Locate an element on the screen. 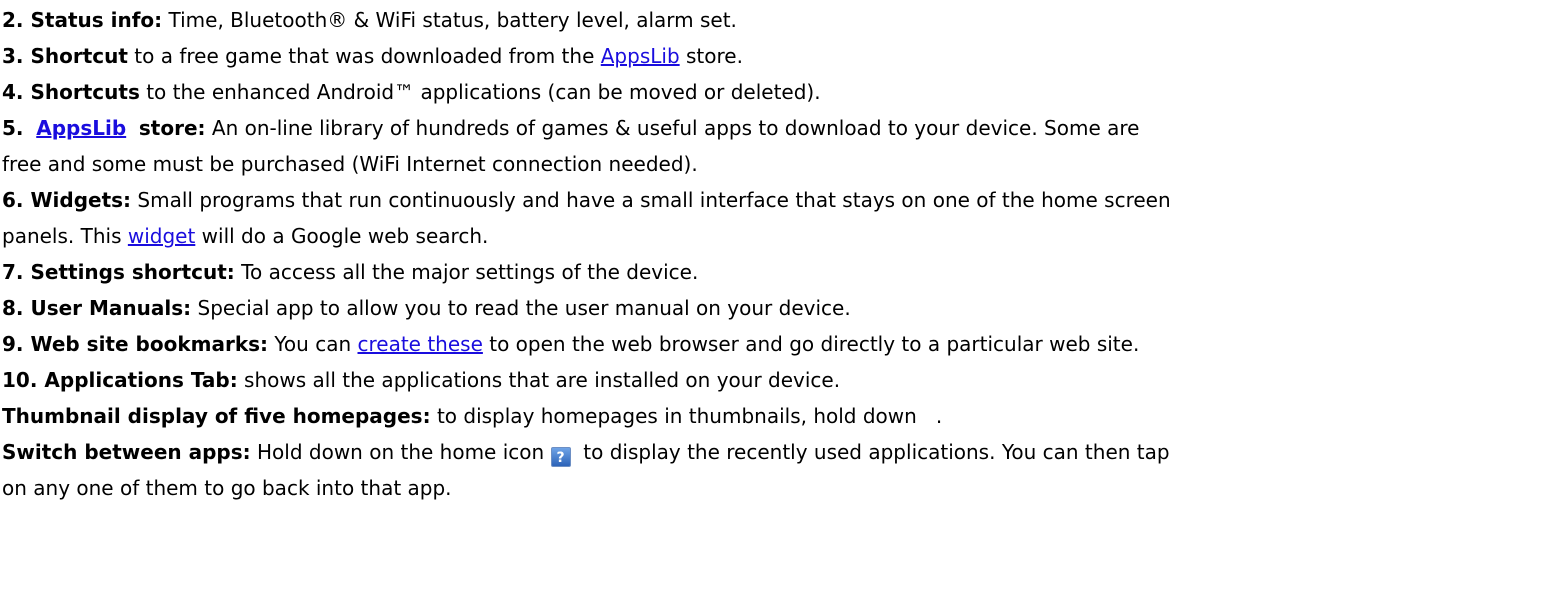  widget-link: widget is located at coordinates (161, 236).